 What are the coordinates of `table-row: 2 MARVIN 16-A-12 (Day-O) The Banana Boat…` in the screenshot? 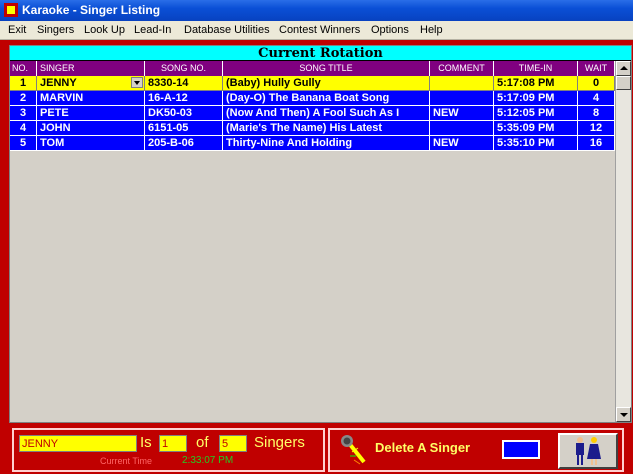 It's located at (312, 98).